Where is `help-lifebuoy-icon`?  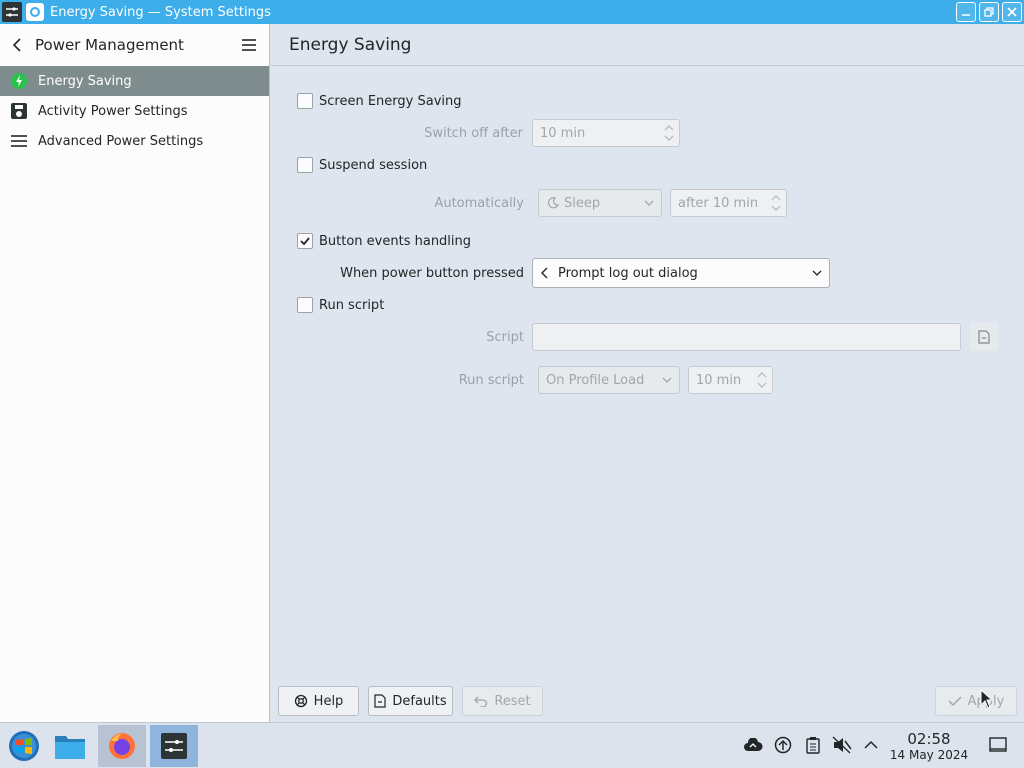 help-lifebuoy-icon is located at coordinates (300, 701).